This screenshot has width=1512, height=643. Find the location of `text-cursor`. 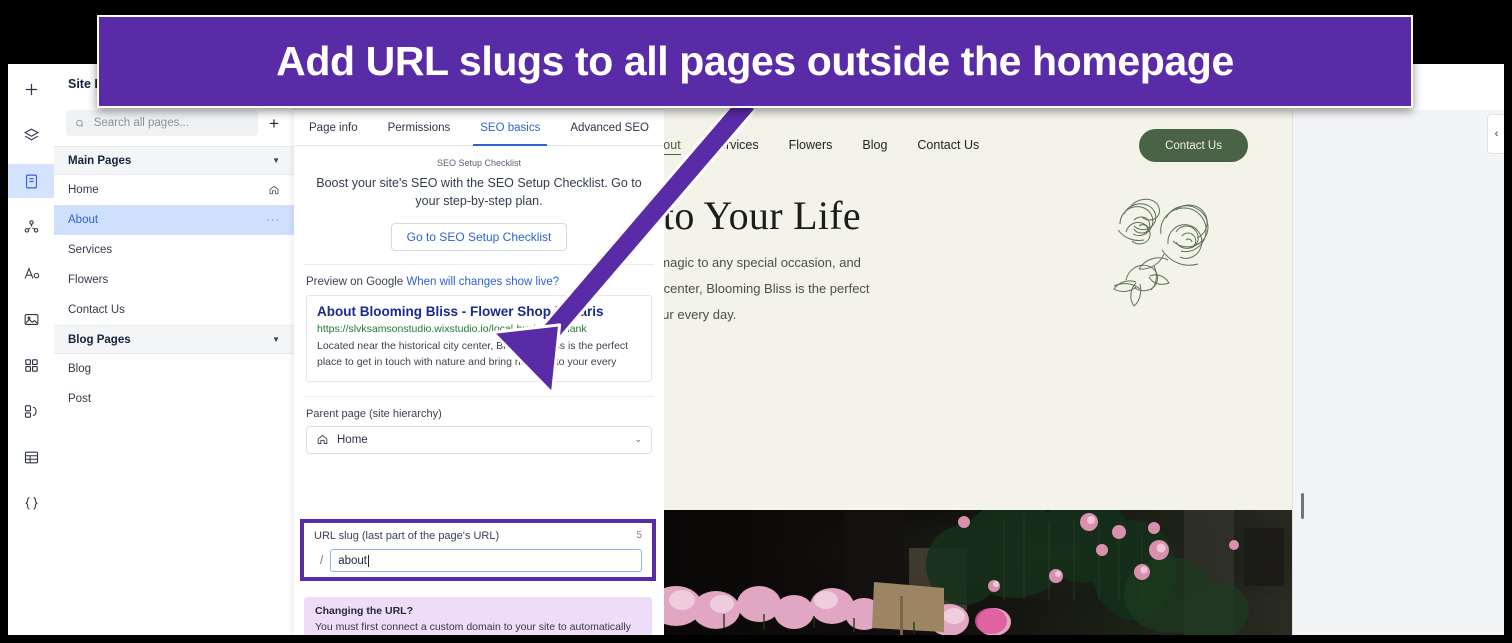

text-cursor is located at coordinates (368, 560).